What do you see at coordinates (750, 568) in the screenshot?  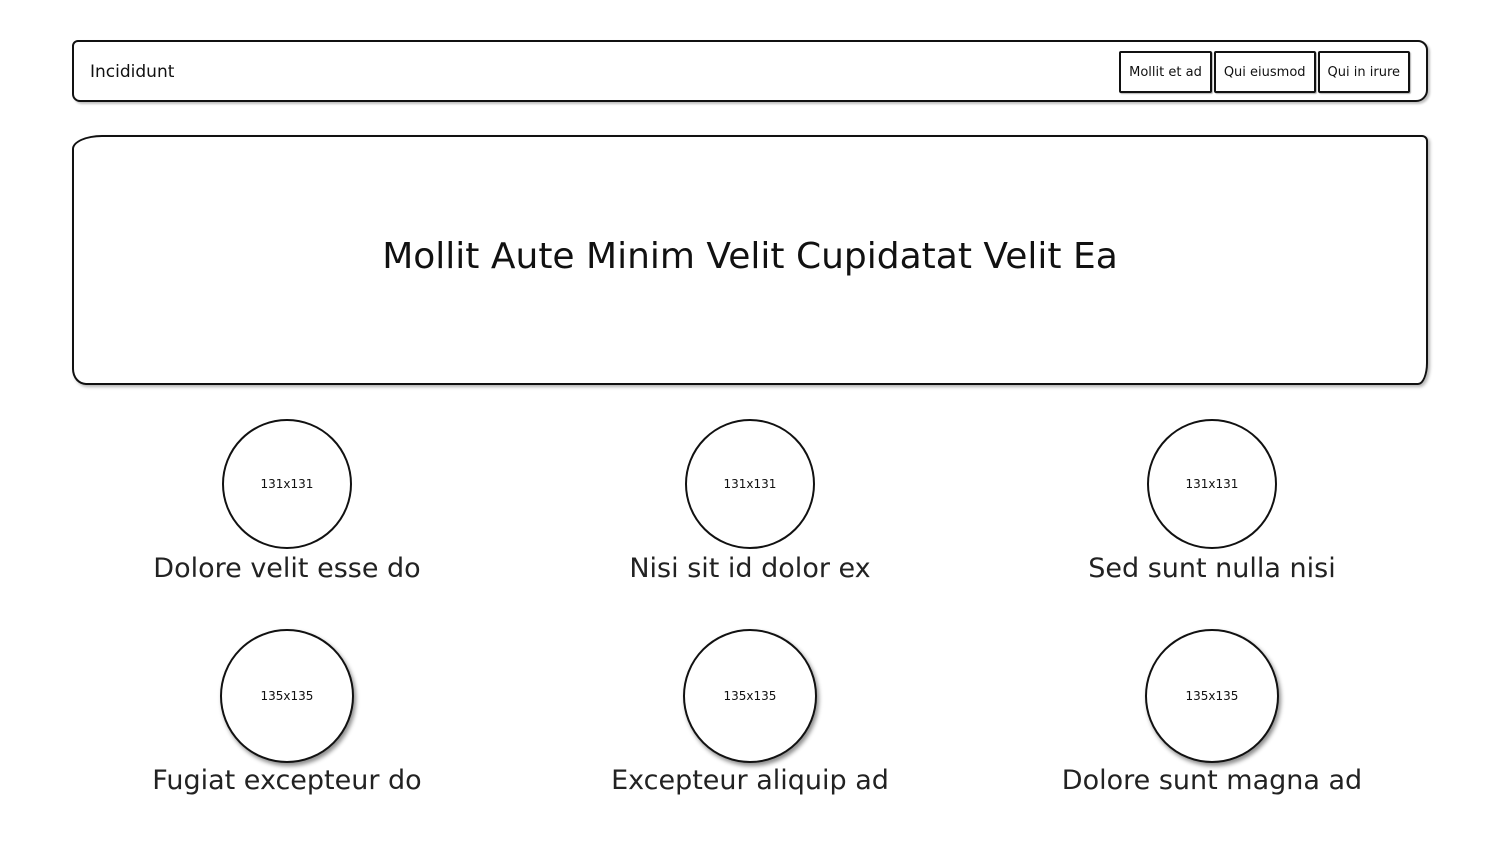 I see `feature-caption: Nisi sit id dolor ex` at bounding box center [750, 568].